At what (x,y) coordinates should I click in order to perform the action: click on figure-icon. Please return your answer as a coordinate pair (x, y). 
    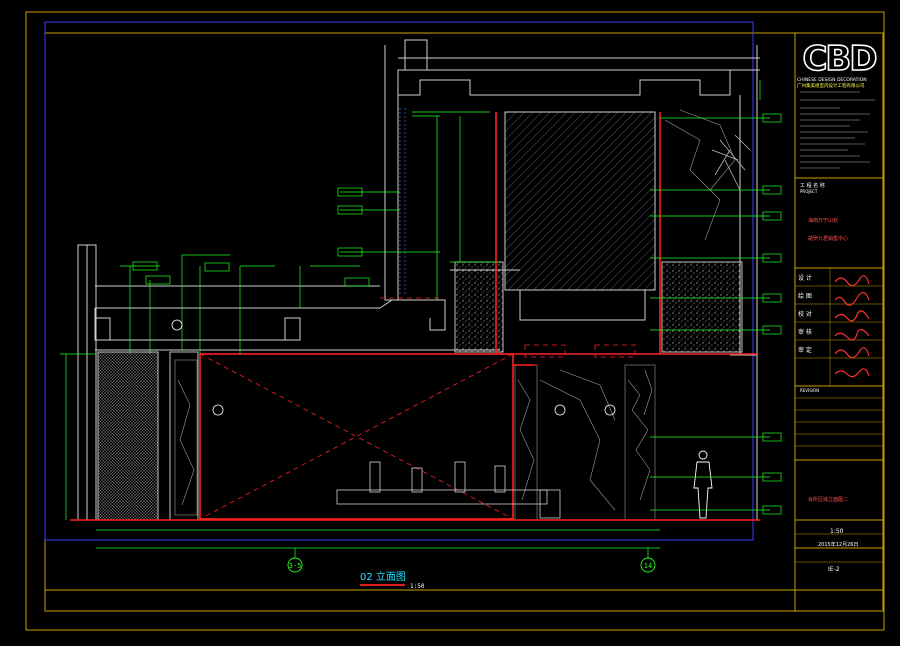
    Looking at the image, I should click on (703, 484).